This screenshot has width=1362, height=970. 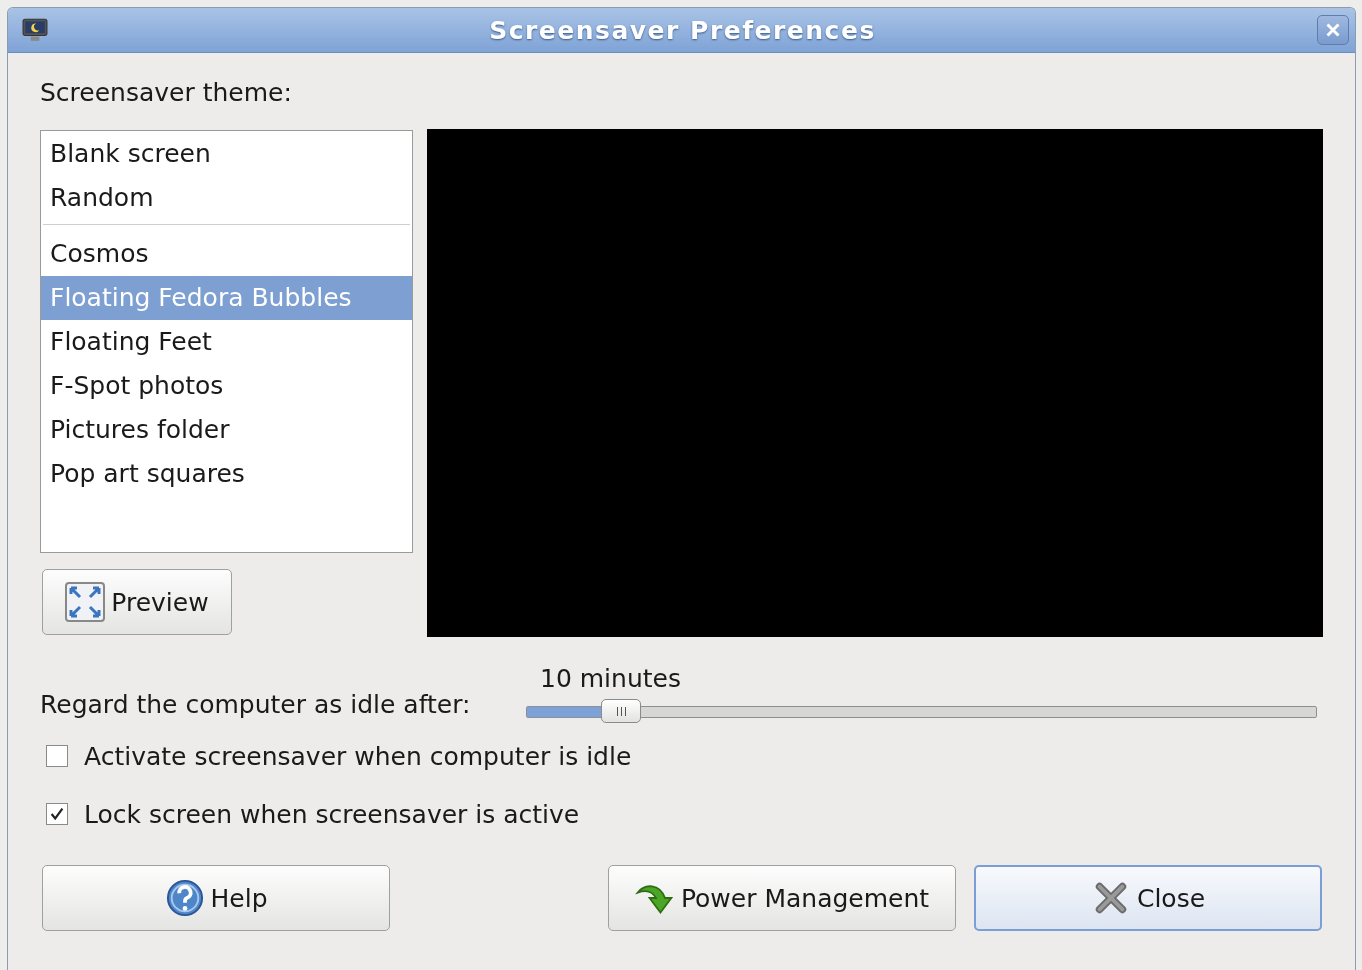 What do you see at coordinates (610, 679) in the screenshot?
I see `idle-time-value: 10 minutes` at bounding box center [610, 679].